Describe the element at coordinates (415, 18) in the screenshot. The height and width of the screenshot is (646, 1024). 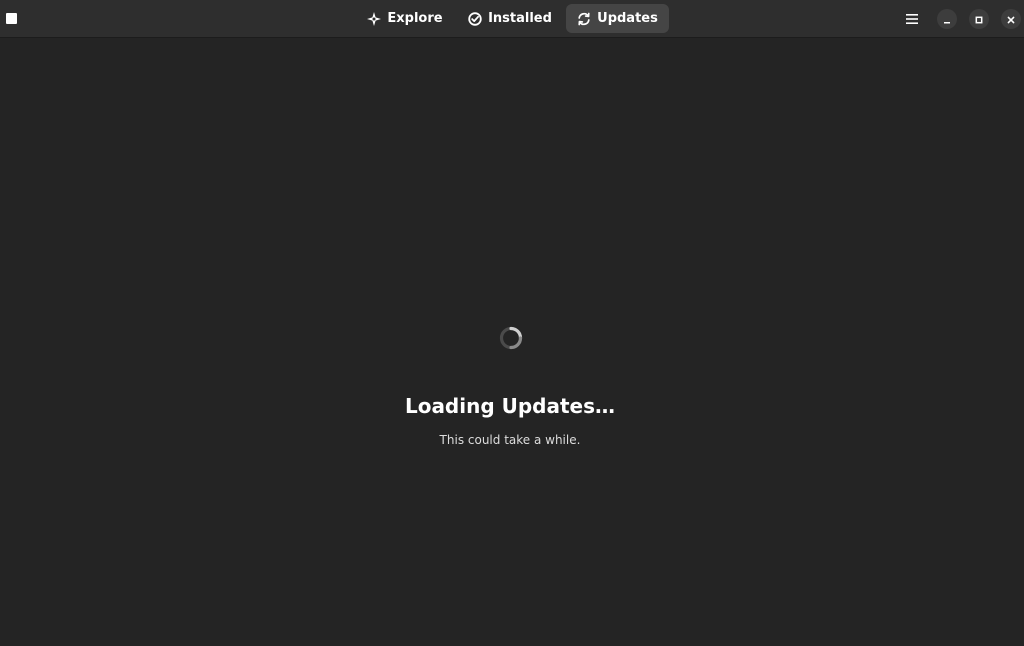
I see `tab-explore-label: Explore` at that location.